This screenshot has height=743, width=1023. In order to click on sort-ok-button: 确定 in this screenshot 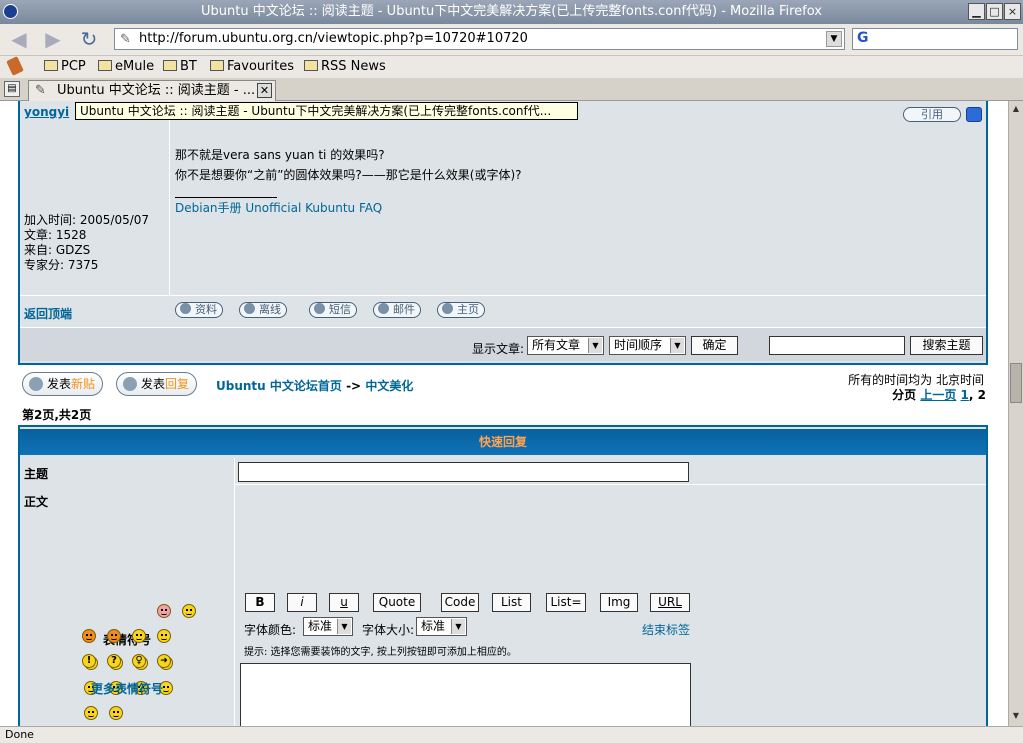, I will do `click(714, 345)`.